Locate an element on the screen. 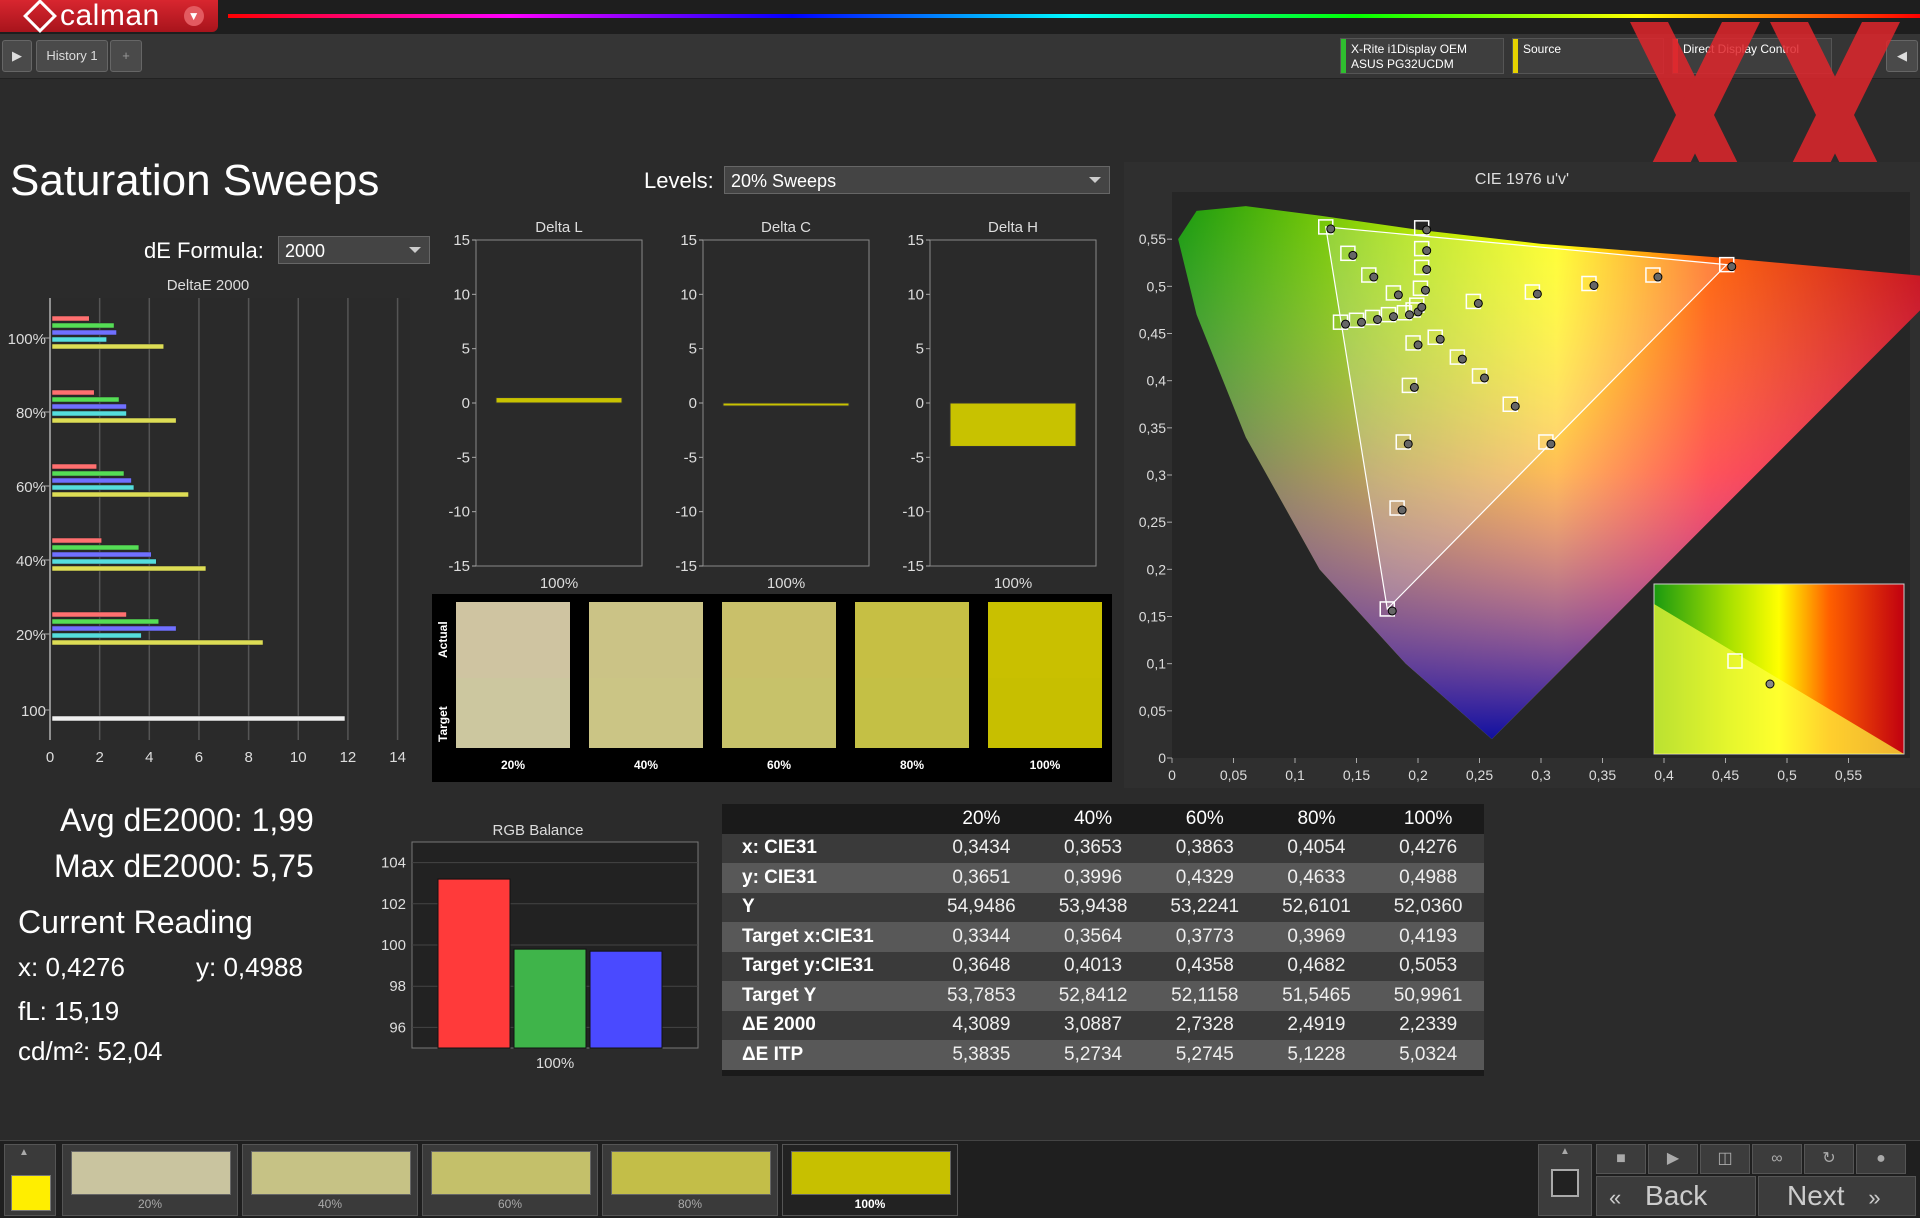 The width and height of the screenshot is (1920, 1218). current-patch: ▲ is located at coordinates (30, 1180).